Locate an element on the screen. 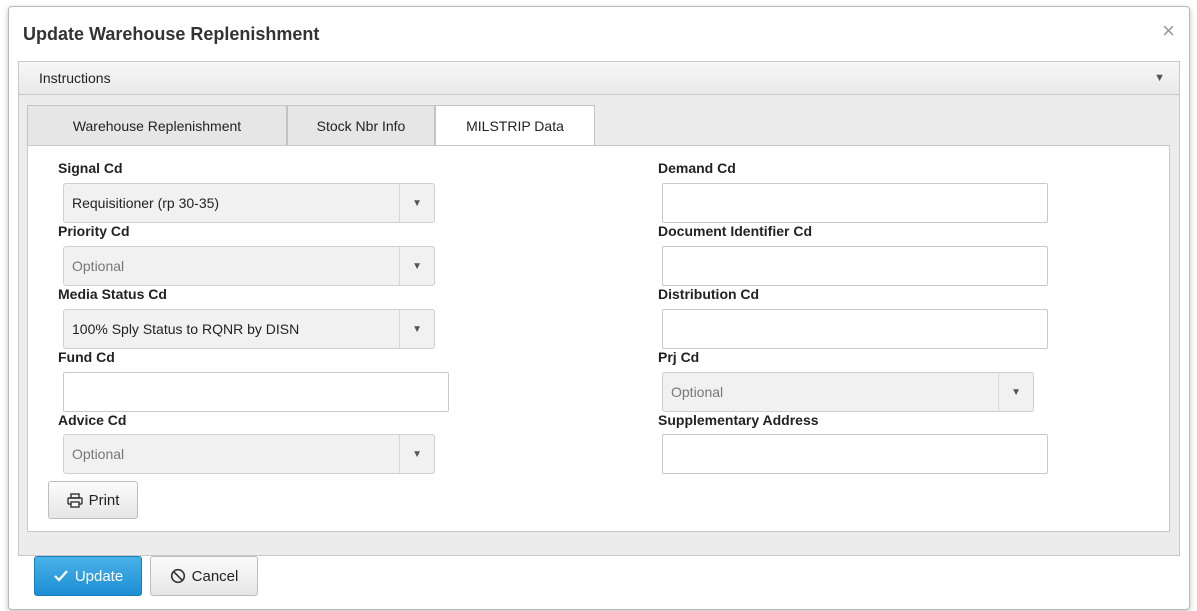  priority-cd-select: Optional ▼ is located at coordinates (249, 266).